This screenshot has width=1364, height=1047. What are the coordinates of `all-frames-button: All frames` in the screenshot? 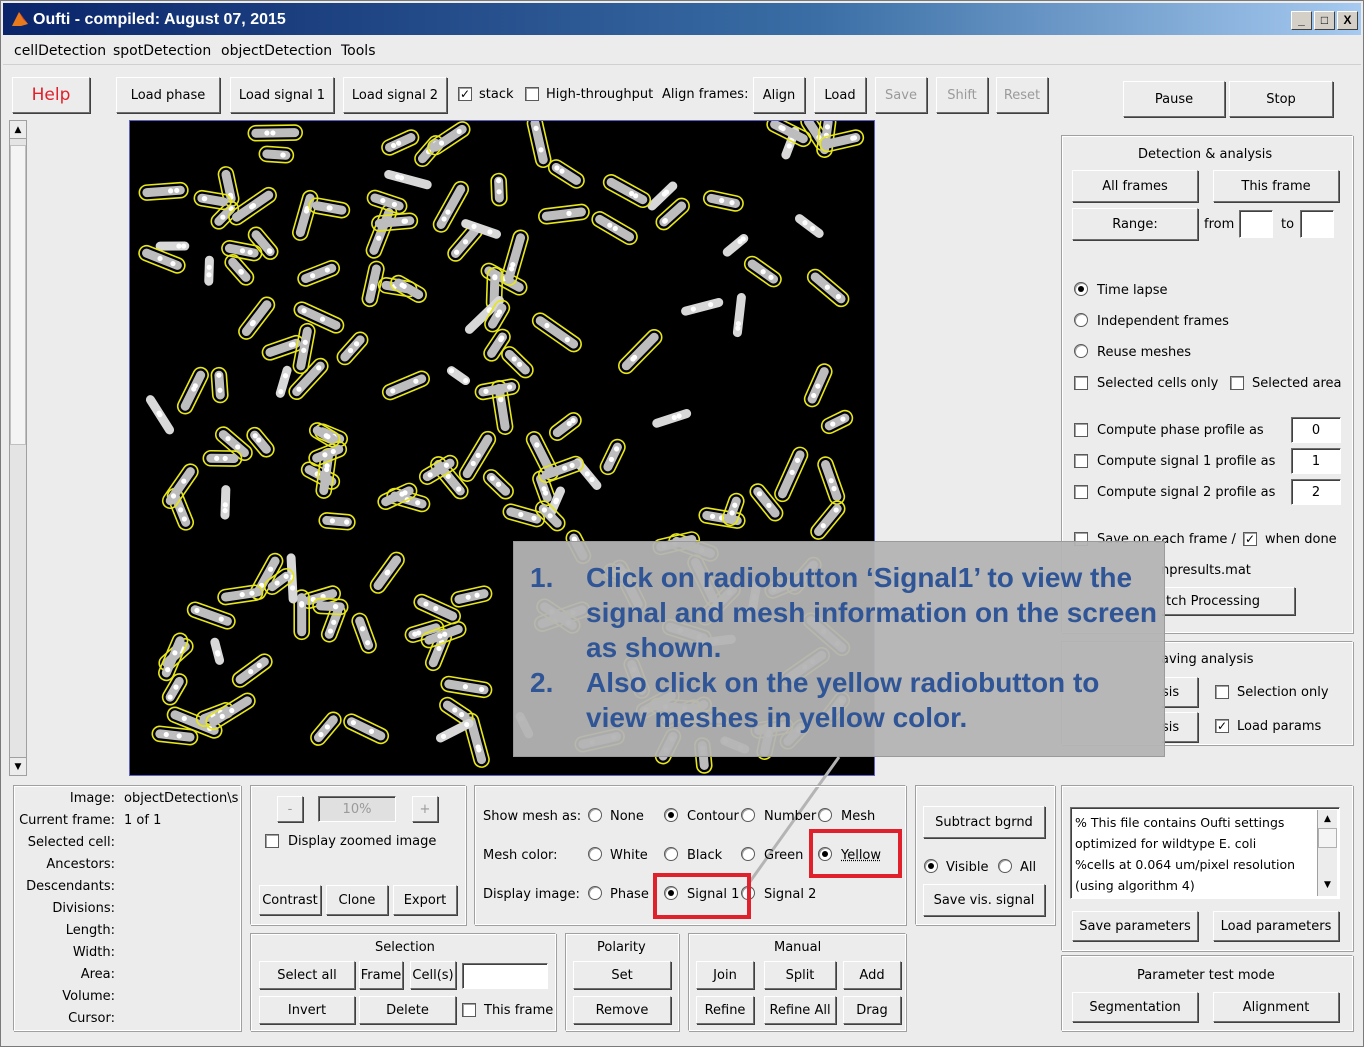 It's located at (1135, 186).